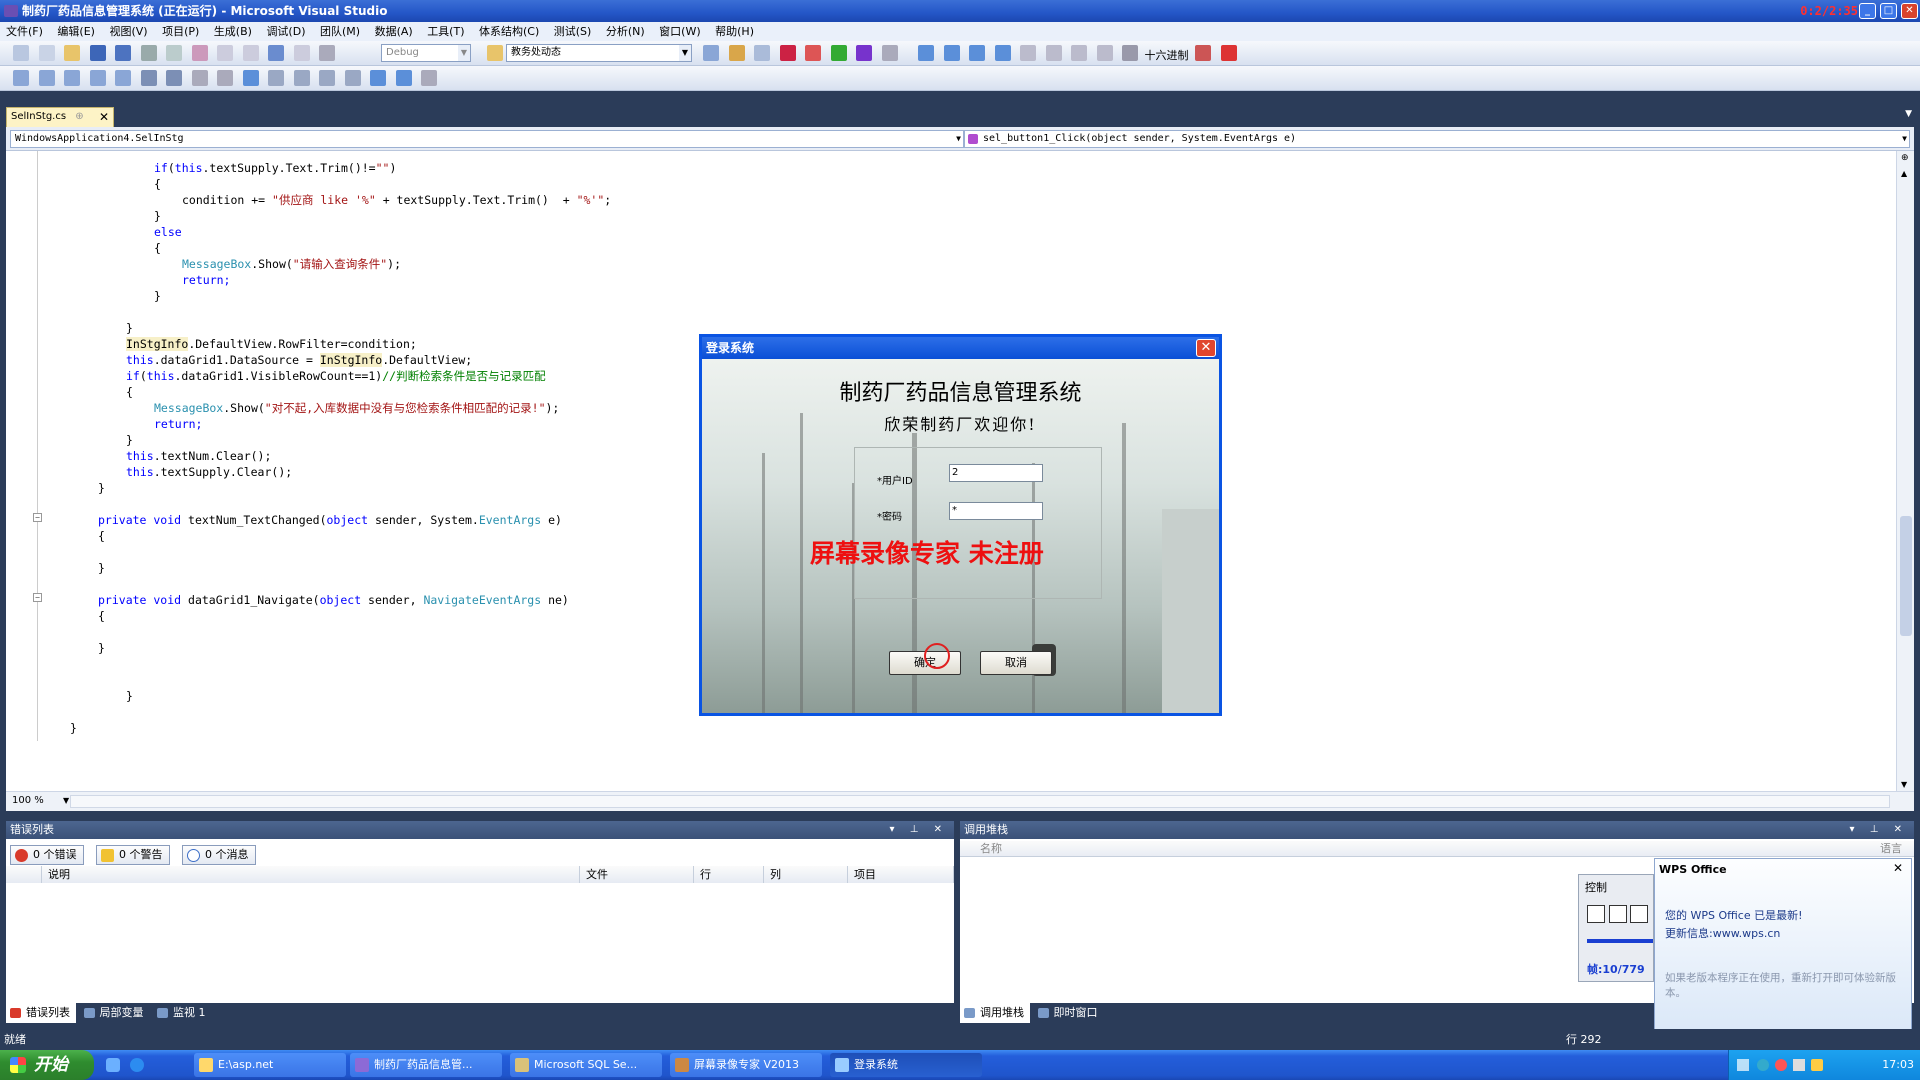 This screenshot has width=1920, height=1080. What do you see at coordinates (487, 139) in the screenshot?
I see `type-dropdown: WindowsApplication4.SelInStg ▼` at bounding box center [487, 139].